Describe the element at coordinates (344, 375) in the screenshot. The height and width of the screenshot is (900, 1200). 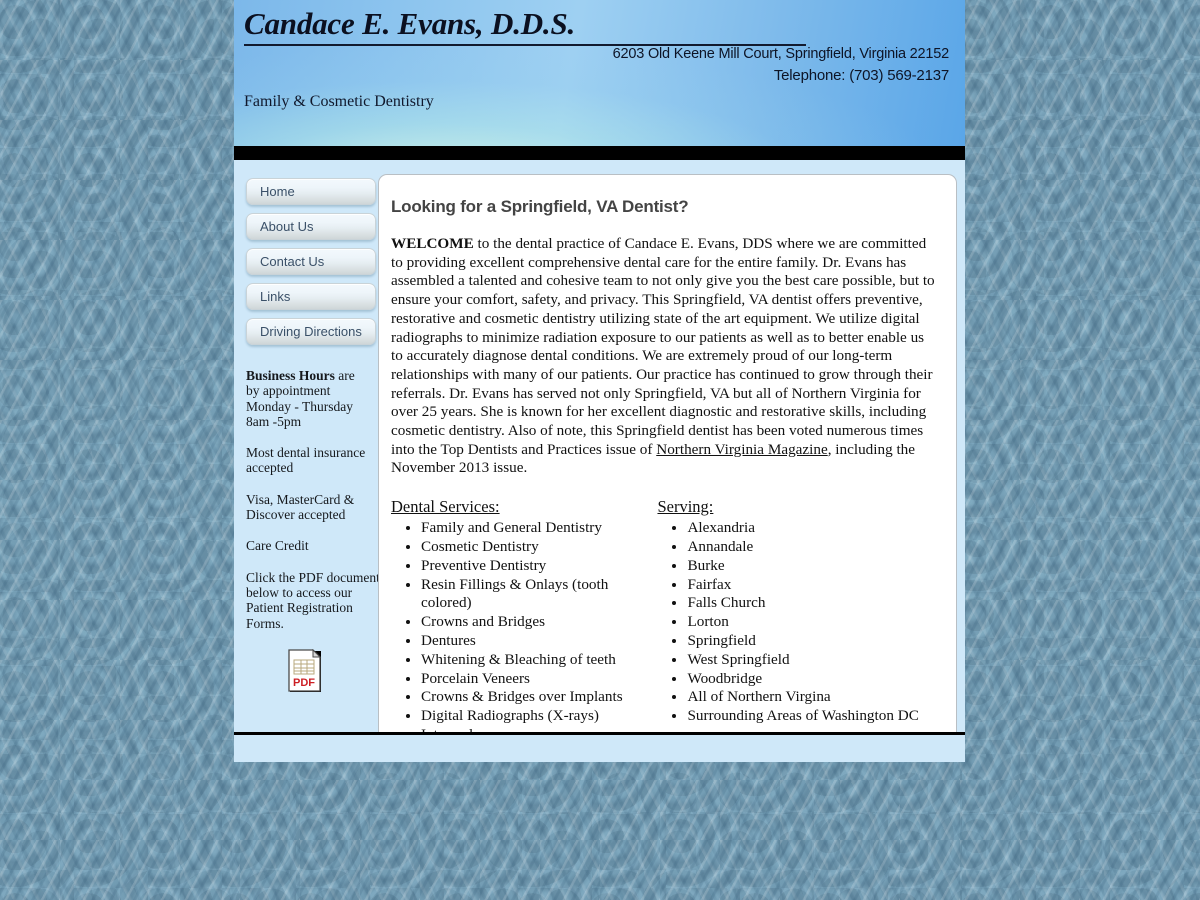
I see `business-hours-are: are` at that location.